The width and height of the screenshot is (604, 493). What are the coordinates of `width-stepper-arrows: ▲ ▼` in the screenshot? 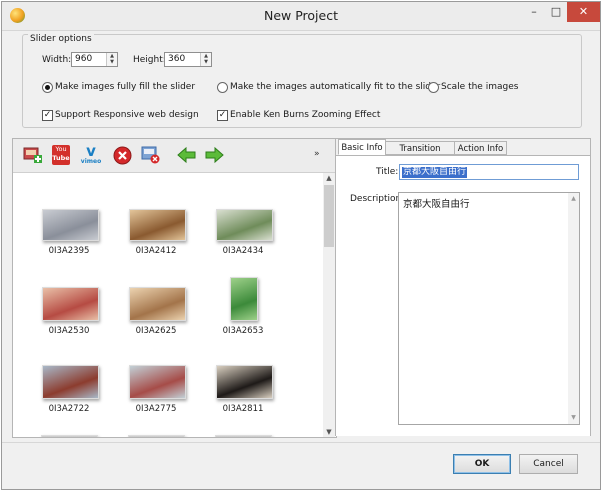 It's located at (111, 59).